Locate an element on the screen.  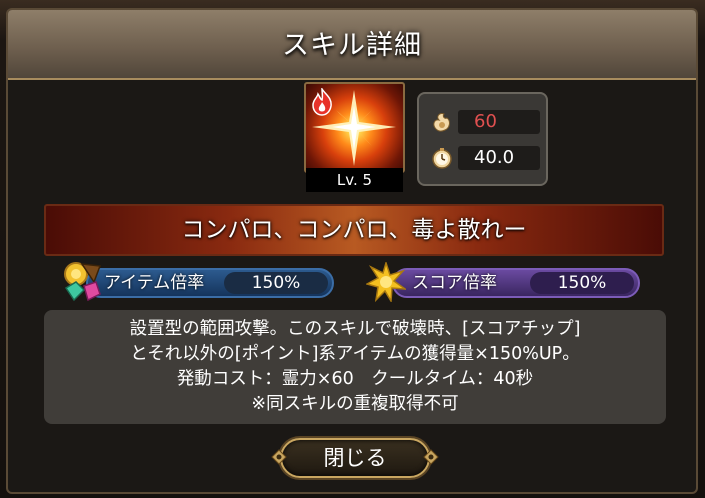
skill-stats-panel is located at coordinates (482, 139).